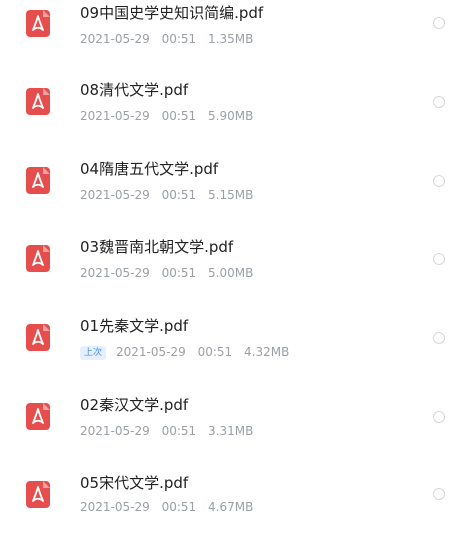  Describe the element at coordinates (93, 353) in the screenshot. I see `last-opened-badge: 上次` at that location.